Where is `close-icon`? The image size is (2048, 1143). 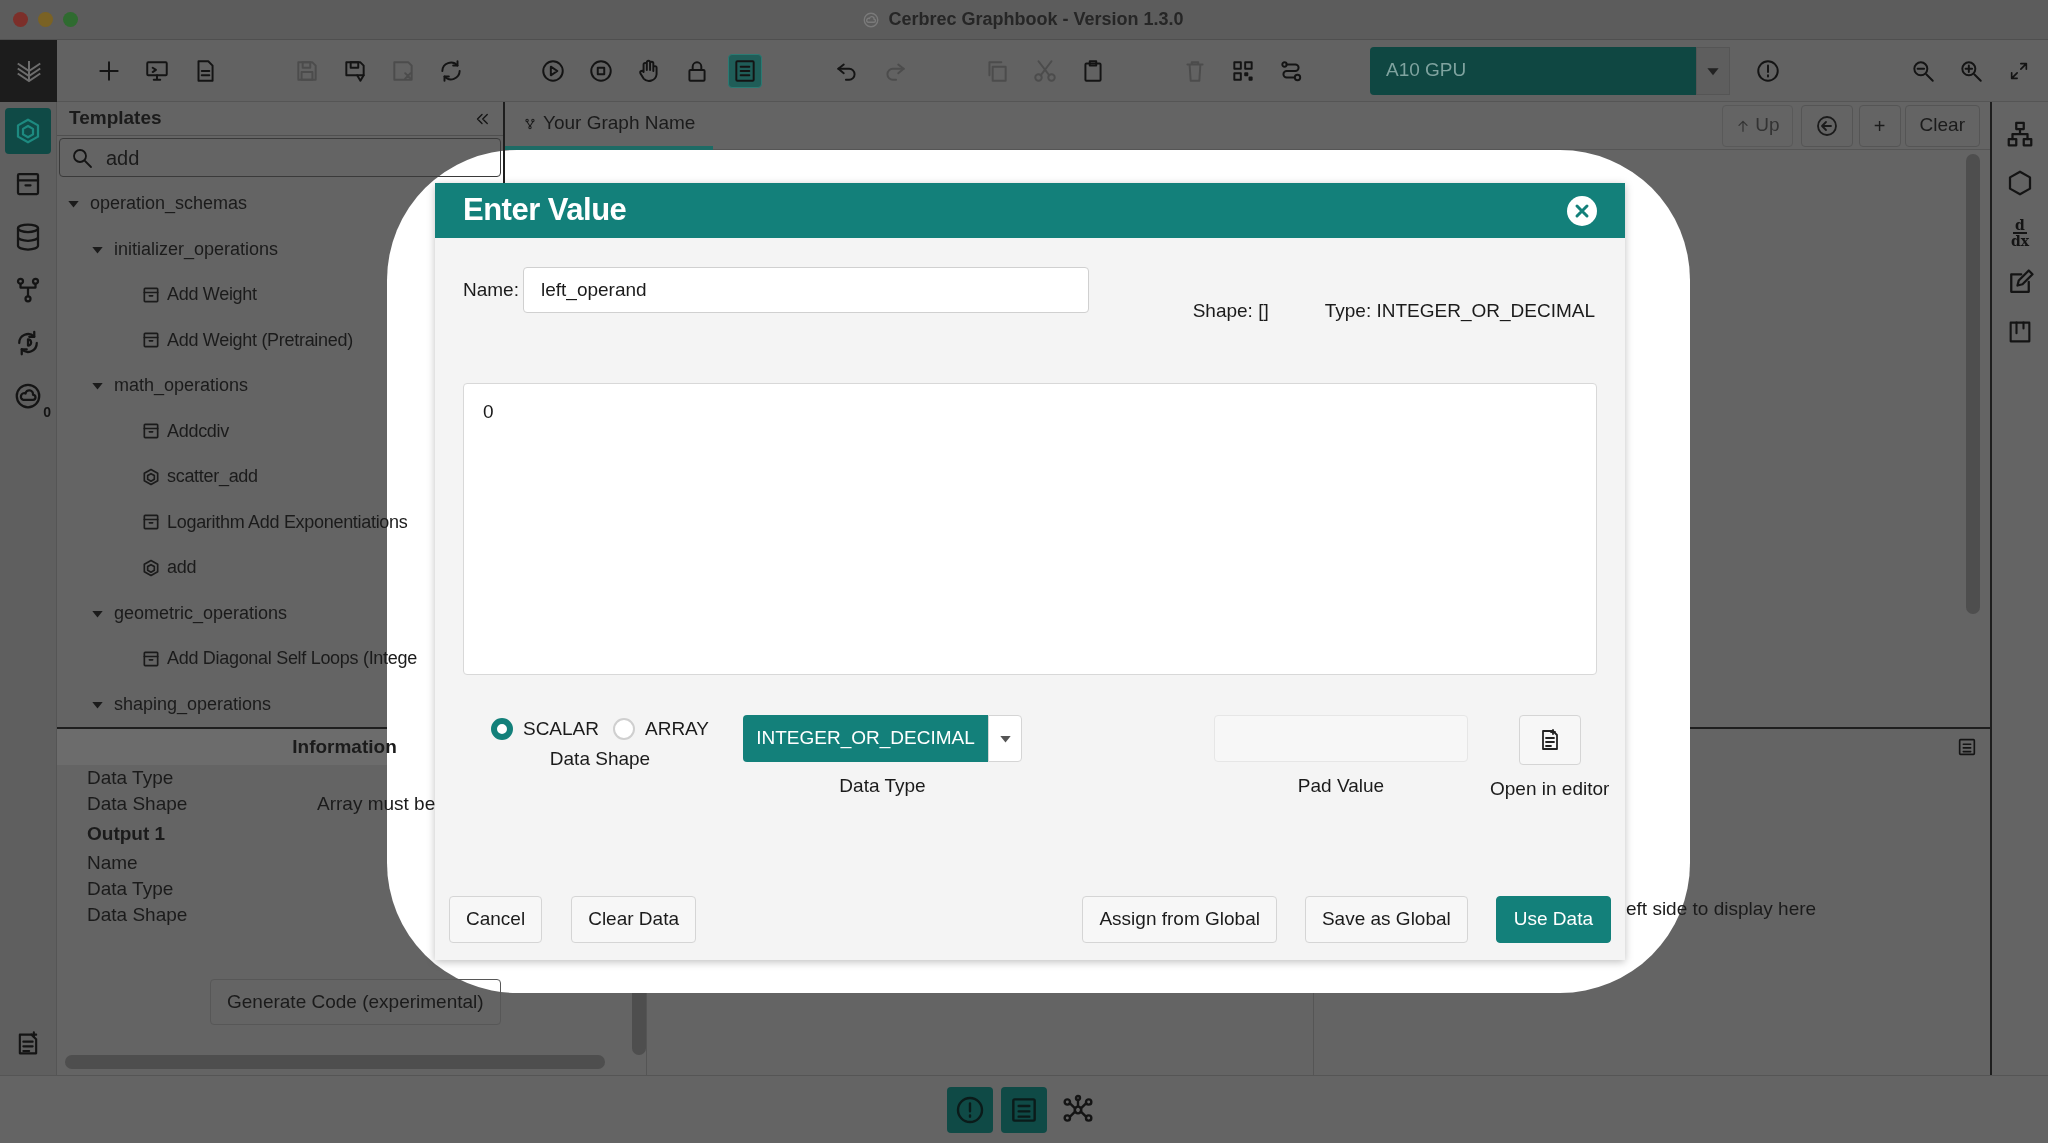
close-icon is located at coordinates (1582, 210).